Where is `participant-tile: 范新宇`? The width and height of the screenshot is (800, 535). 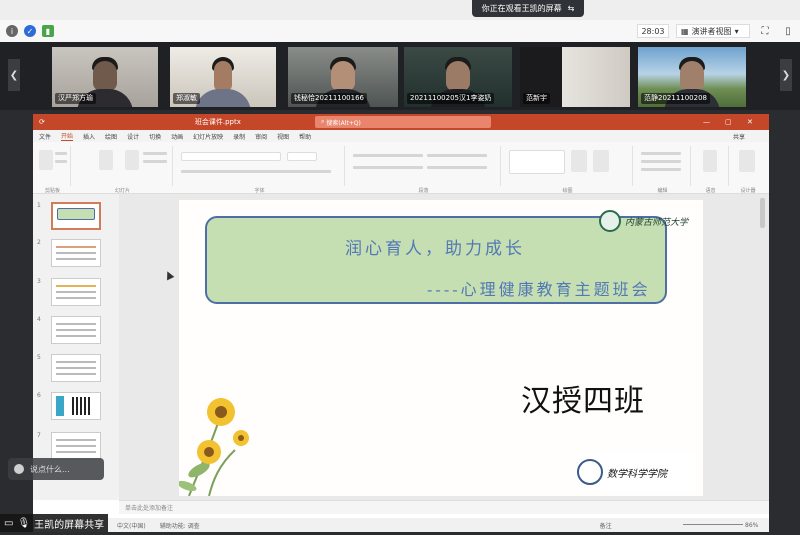
participant-tile: 范新宇 is located at coordinates (575, 77).